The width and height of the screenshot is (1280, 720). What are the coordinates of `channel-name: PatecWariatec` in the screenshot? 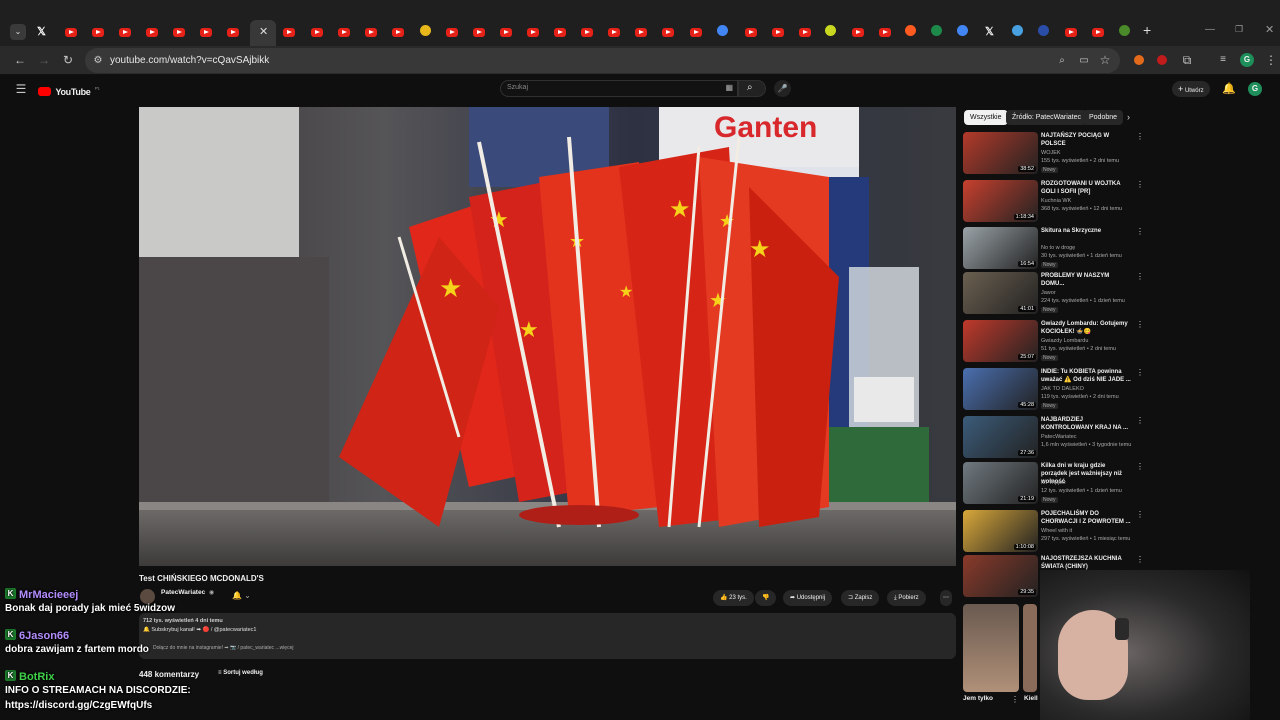 It's located at (183, 592).